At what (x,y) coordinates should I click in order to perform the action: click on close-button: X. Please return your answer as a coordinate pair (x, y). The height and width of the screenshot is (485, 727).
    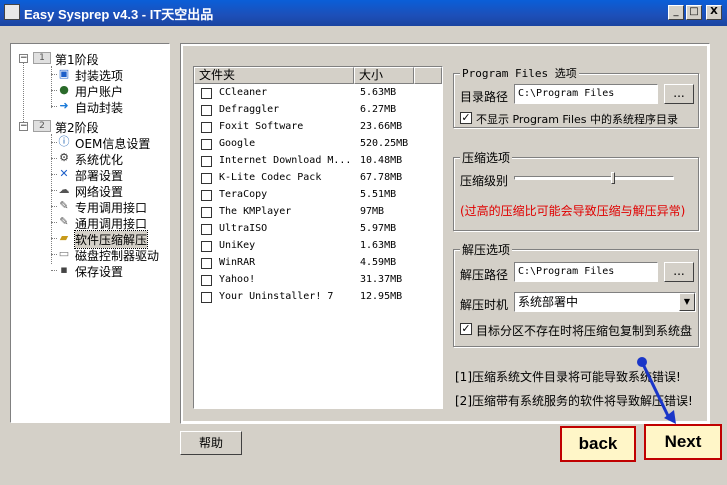
    Looking at the image, I should click on (714, 12).